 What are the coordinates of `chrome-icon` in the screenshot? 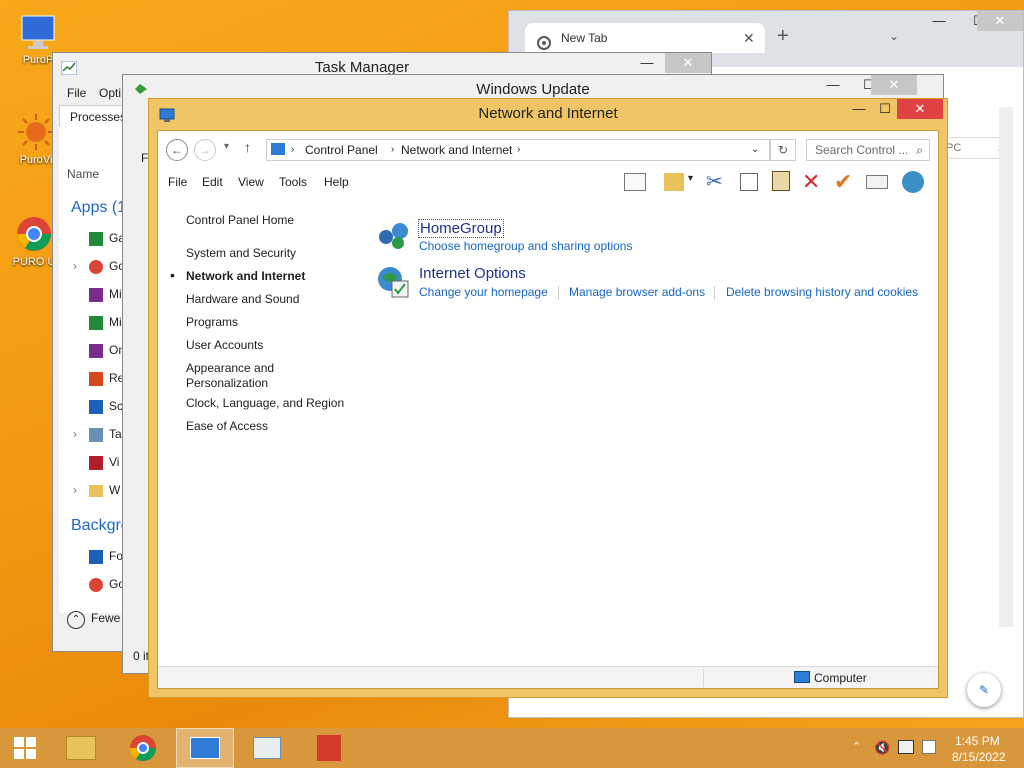 It's located at (96, 584).